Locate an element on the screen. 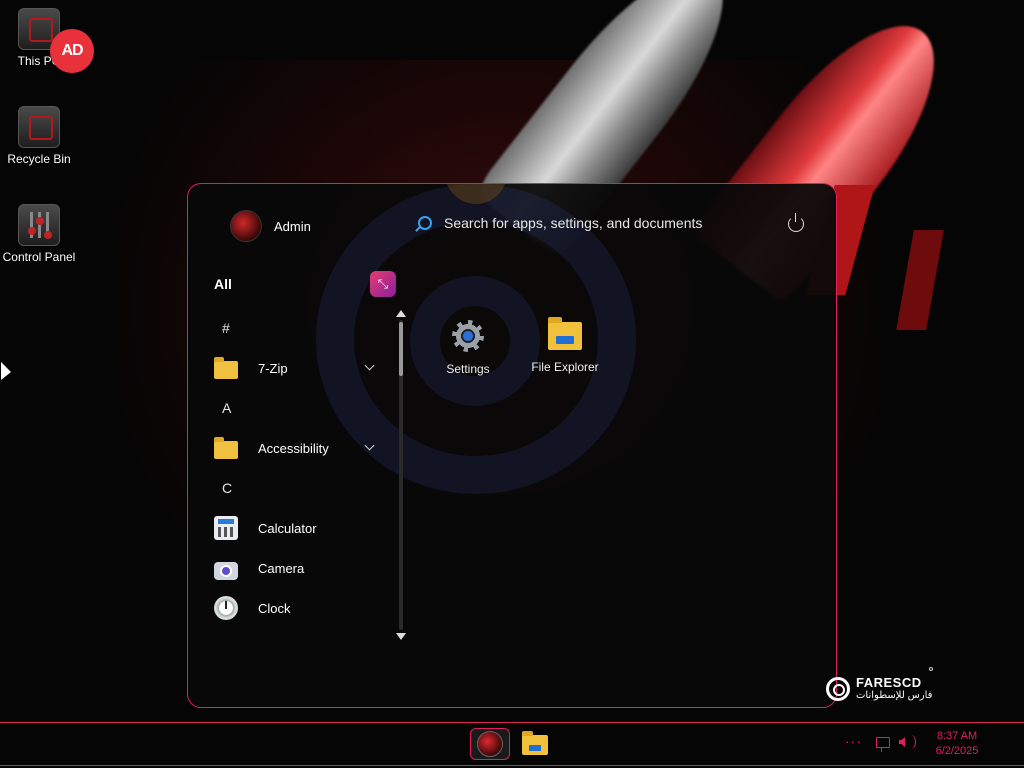 This screenshot has height=768, width=1024. list-item-camera: Camera is located at coordinates (299, 568).